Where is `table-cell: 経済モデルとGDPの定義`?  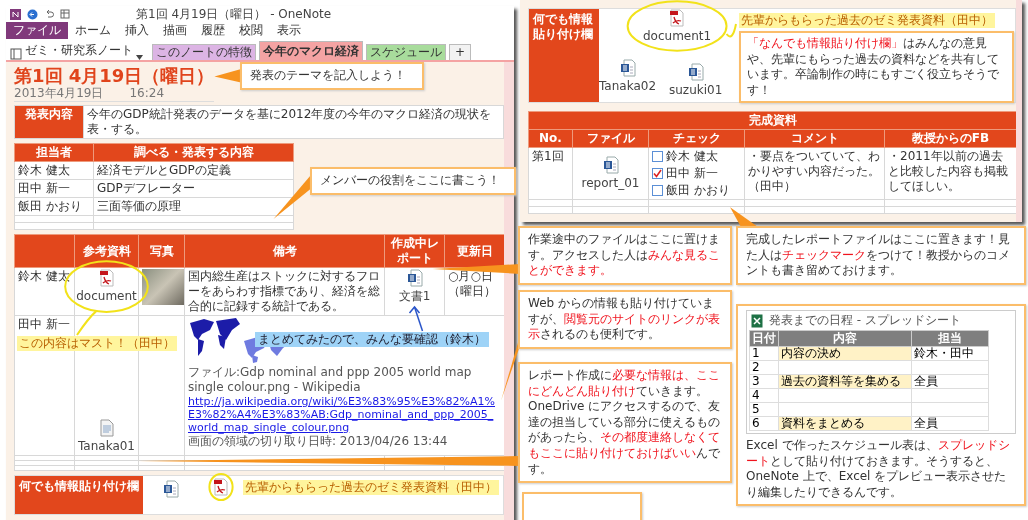
table-cell: 経済モデルとGDPの定義 is located at coordinates (193, 170).